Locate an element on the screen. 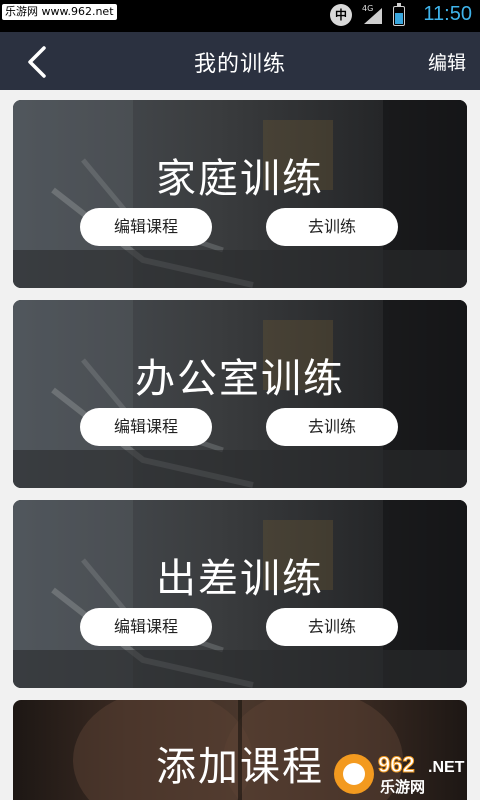 The height and width of the screenshot is (800, 480). svg-text: 962 is located at coordinates (396, 764).